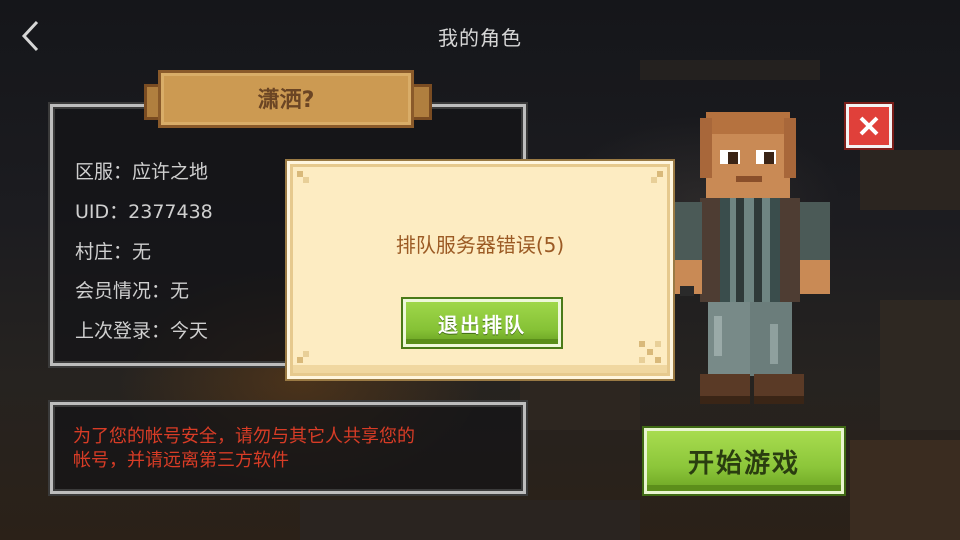  What do you see at coordinates (142, 172) in the screenshot?
I see `server-info: 区服：应许之地` at bounding box center [142, 172].